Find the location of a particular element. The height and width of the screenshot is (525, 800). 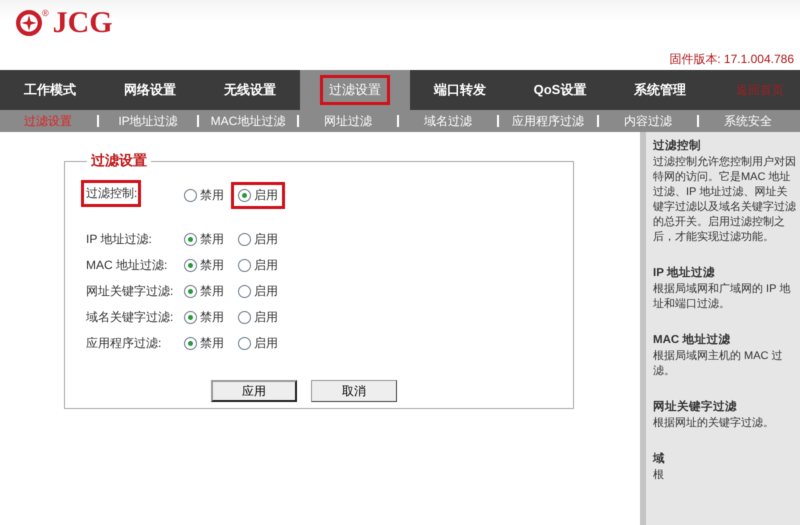

field-label: MAC 地址过滤: is located at coordinates (126, 265).